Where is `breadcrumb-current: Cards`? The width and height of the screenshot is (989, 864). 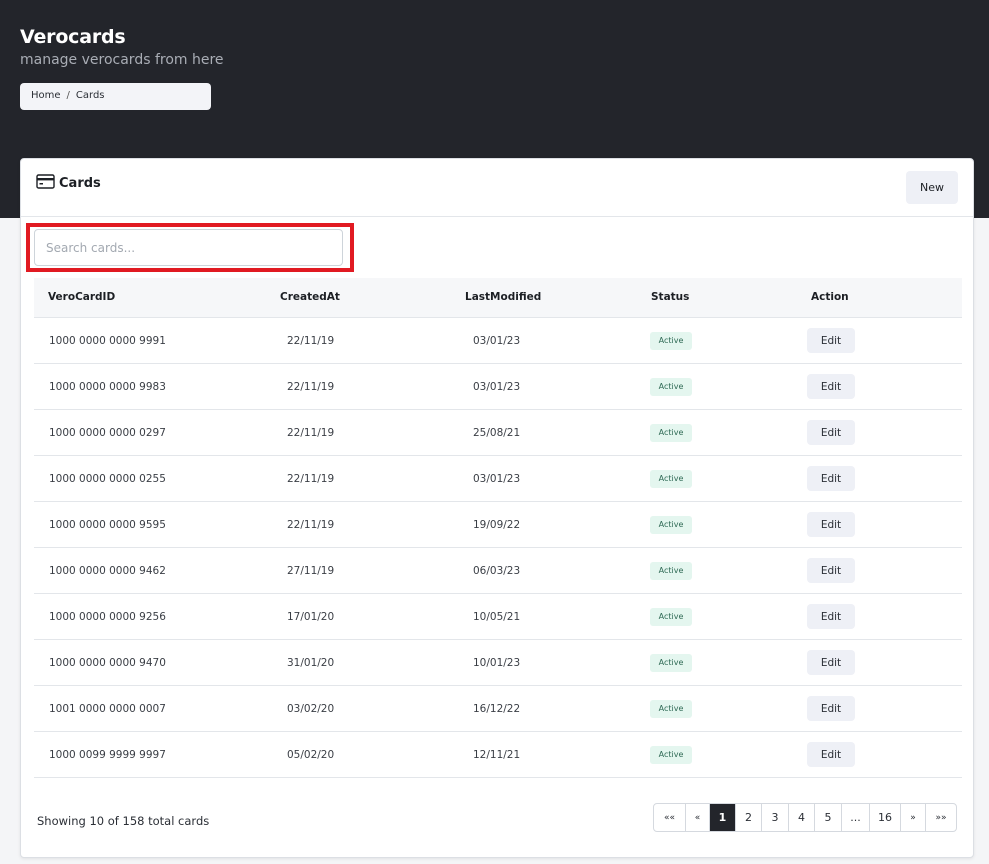
breadcrumb-current: Cards is located at coordinates (90, 95).